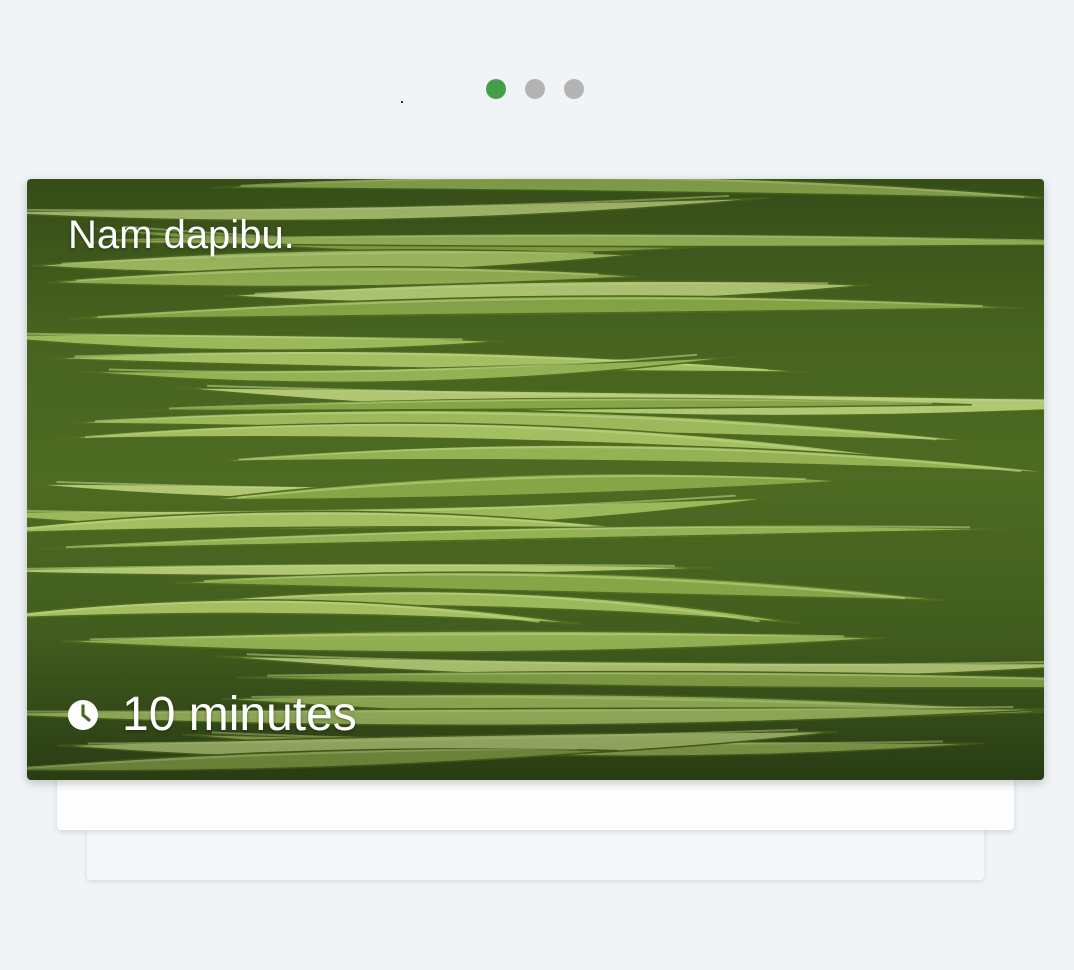  Describe the element at coordinates (239, 714) in the screenshot. I see `cook-time-label: 10 minutes` at that location.